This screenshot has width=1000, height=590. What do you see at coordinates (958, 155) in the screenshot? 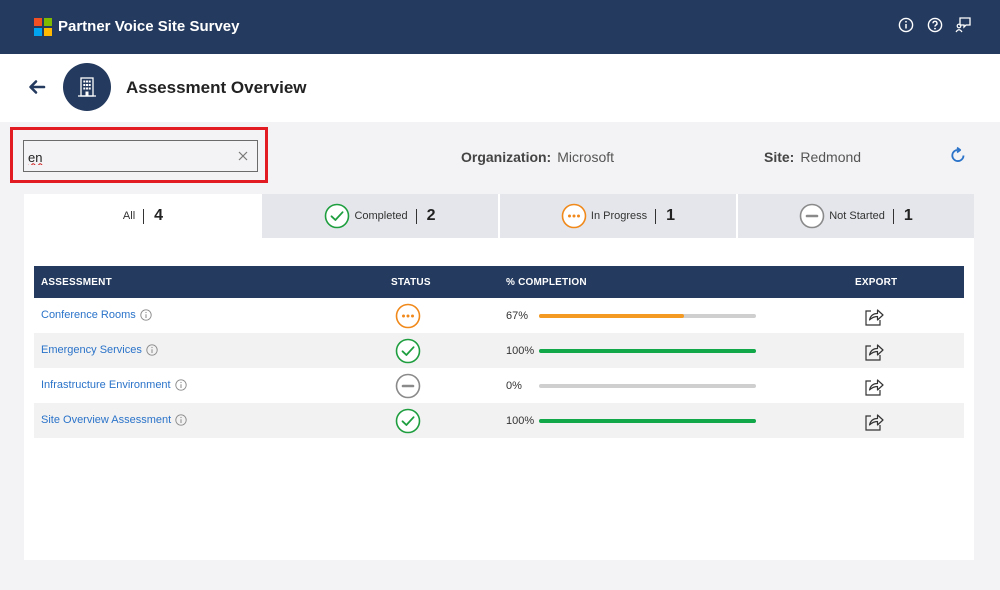
I see `refresh-icon` at bounding box center [958, 155].